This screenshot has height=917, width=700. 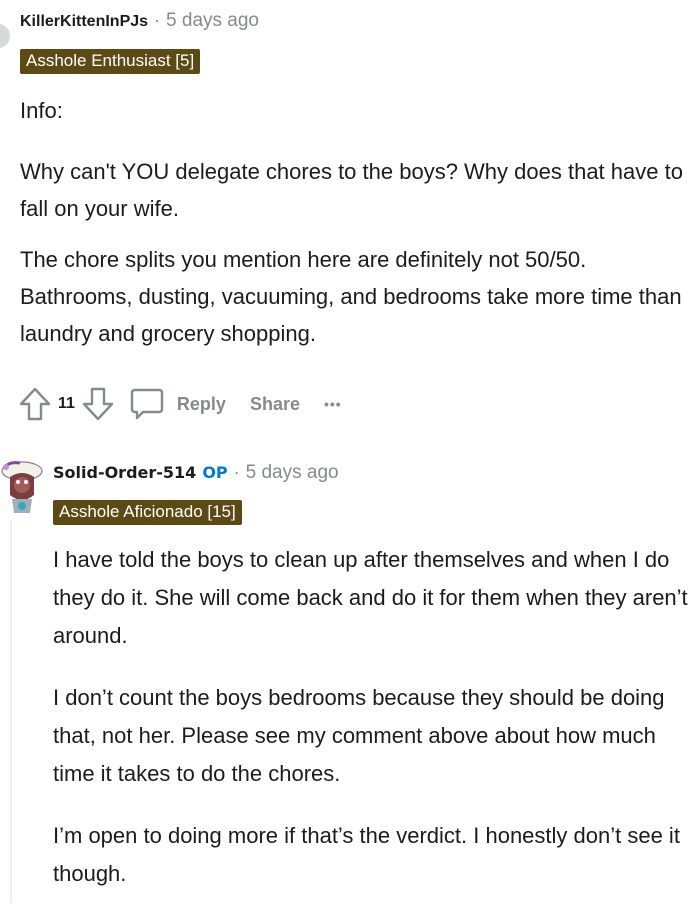 What do you see at coordinates (35, 404) in the screenshot?
I see `arrow-up-icon` at bounding box center [35, 404].